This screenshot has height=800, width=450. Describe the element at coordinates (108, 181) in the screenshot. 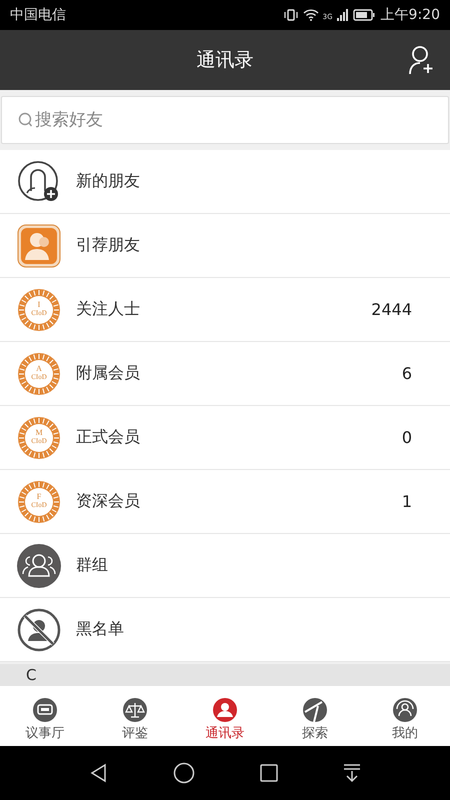

I see `item-label: 新的朋友` at that location.